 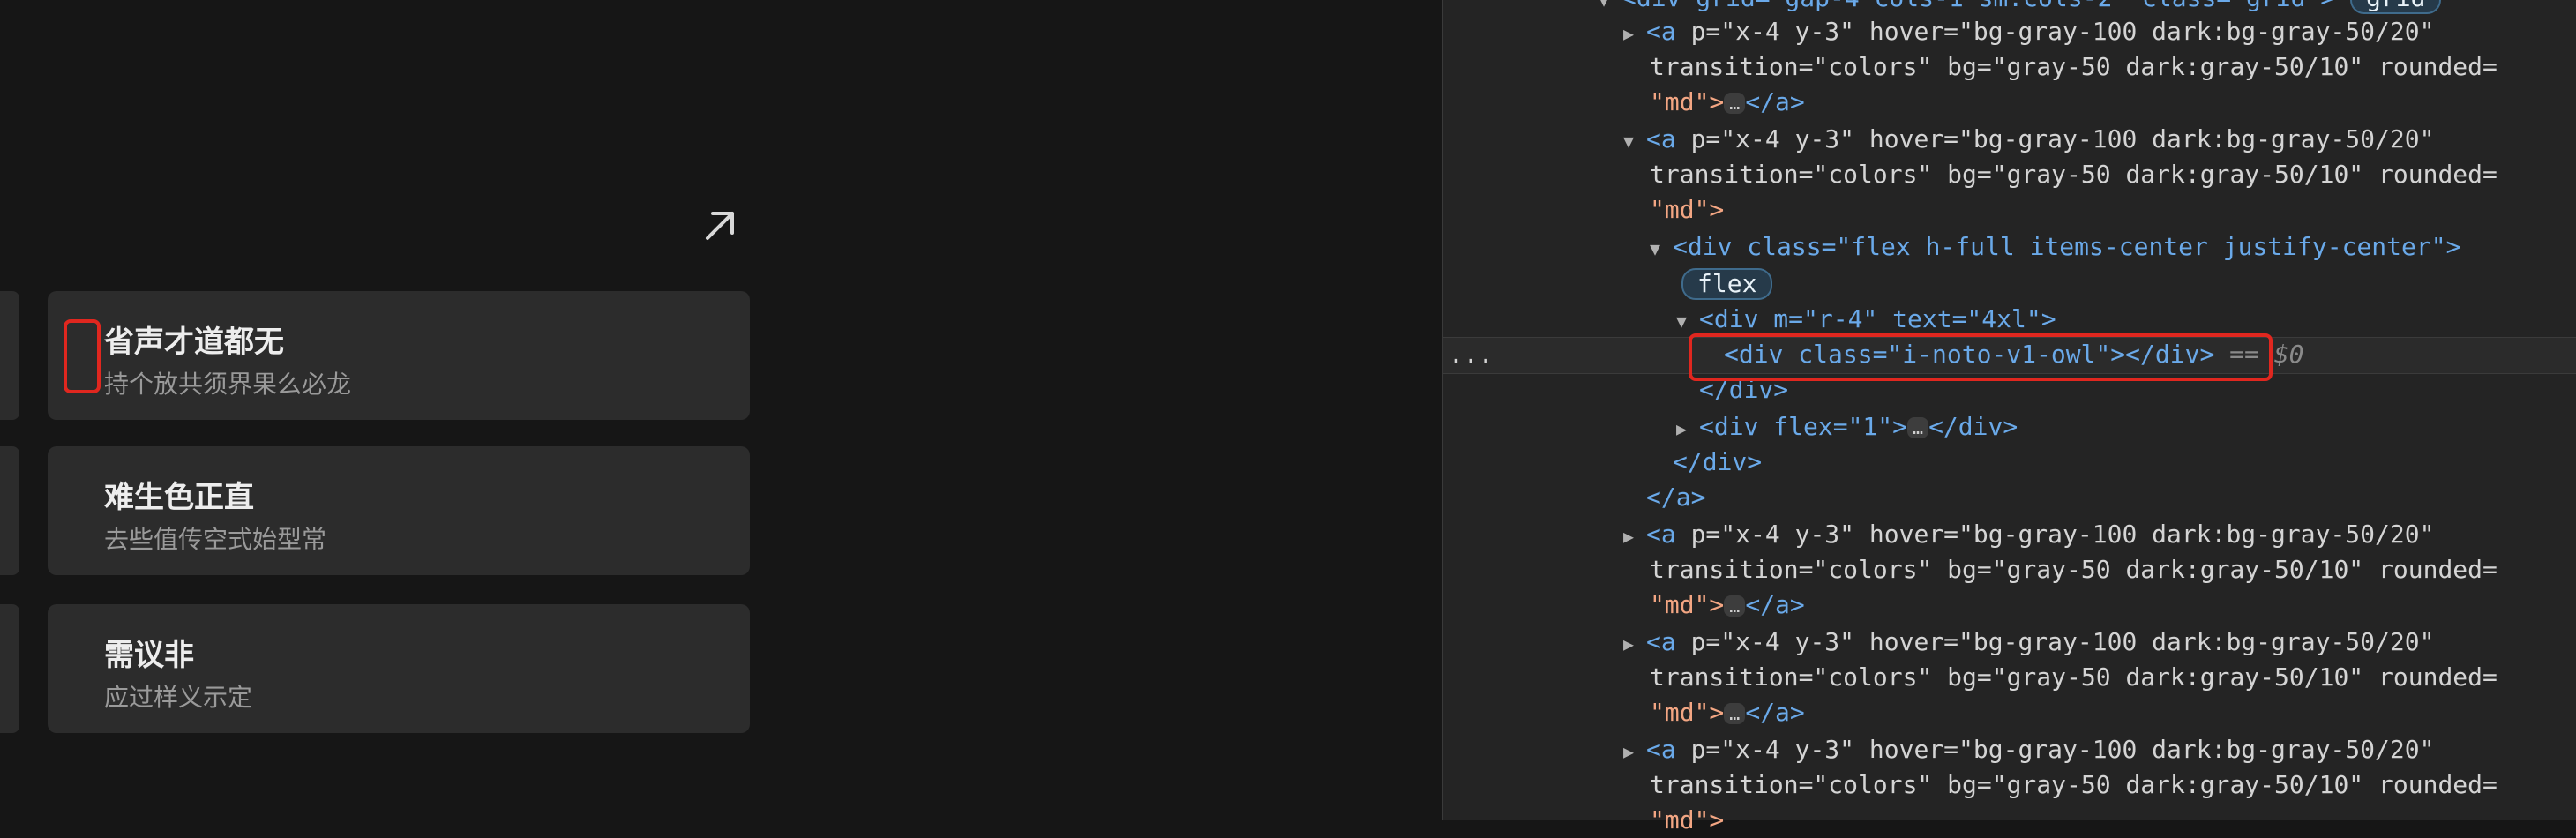 I want to click on flex-badge-line: flex, so click(x=1727, y=284).